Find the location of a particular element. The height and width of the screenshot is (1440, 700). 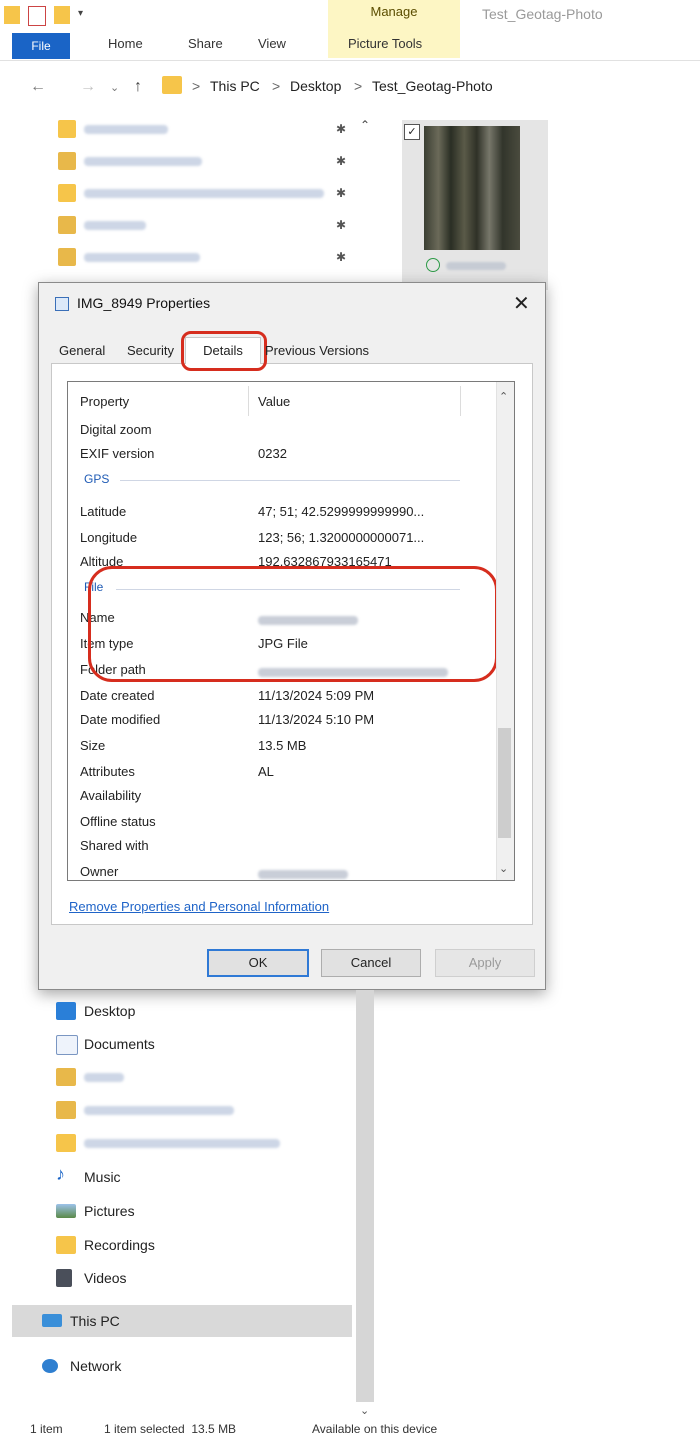

property-name: Offline status is located at coordinates (118, 821).